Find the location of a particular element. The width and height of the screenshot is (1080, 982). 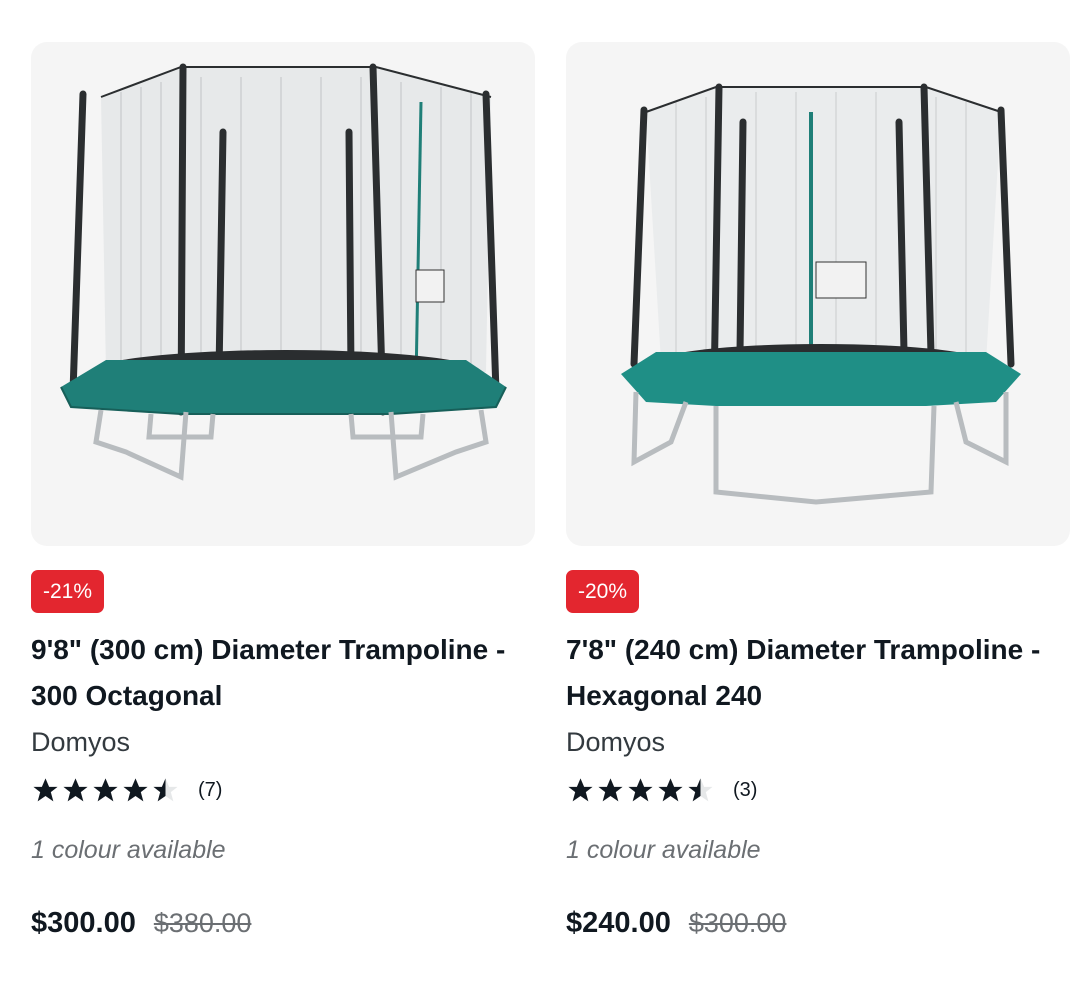

product-rating: (7) is located at coordinates (283, 790).